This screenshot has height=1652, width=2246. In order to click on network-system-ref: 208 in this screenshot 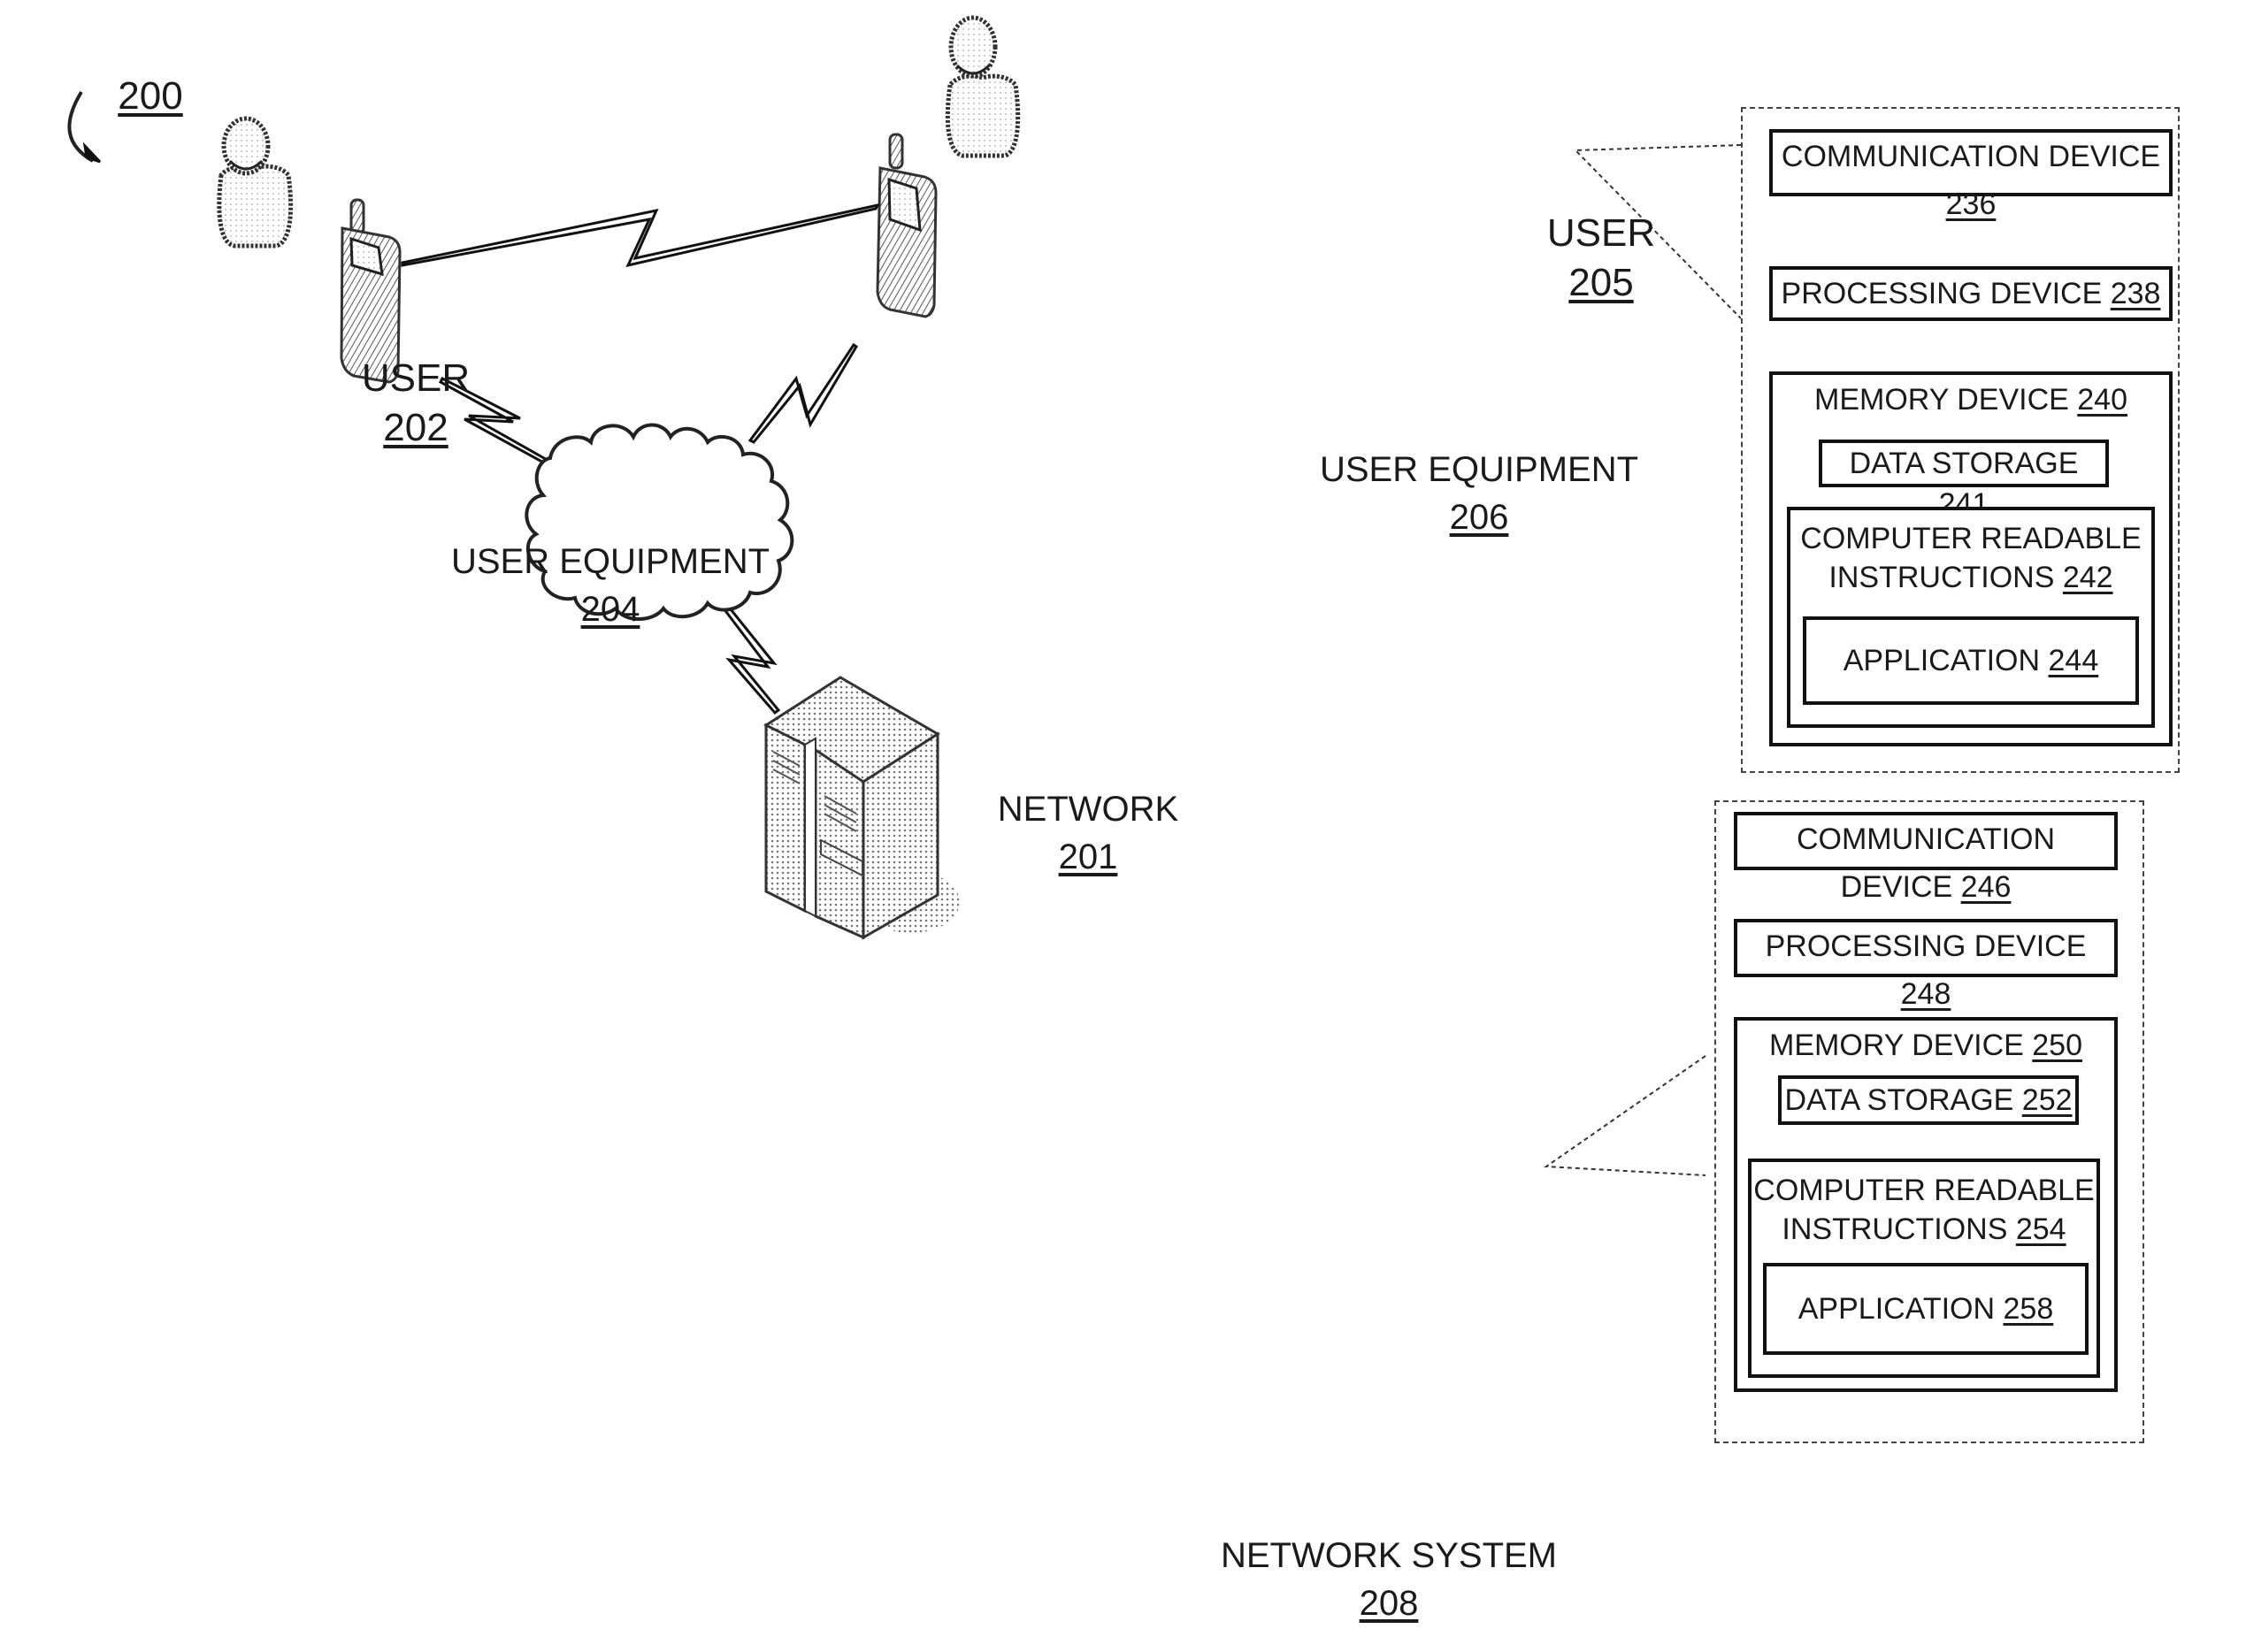, I will do `click(1389, 1603)`.